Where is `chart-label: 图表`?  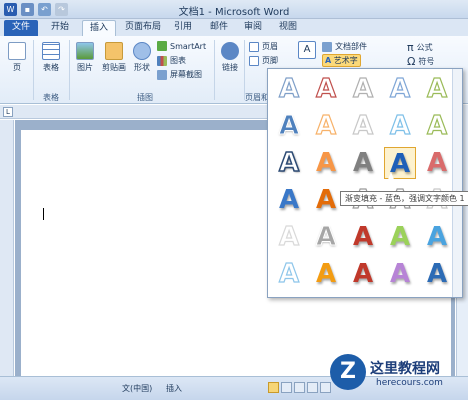
chart-label: 图表 is located at coordinates (178, 60).